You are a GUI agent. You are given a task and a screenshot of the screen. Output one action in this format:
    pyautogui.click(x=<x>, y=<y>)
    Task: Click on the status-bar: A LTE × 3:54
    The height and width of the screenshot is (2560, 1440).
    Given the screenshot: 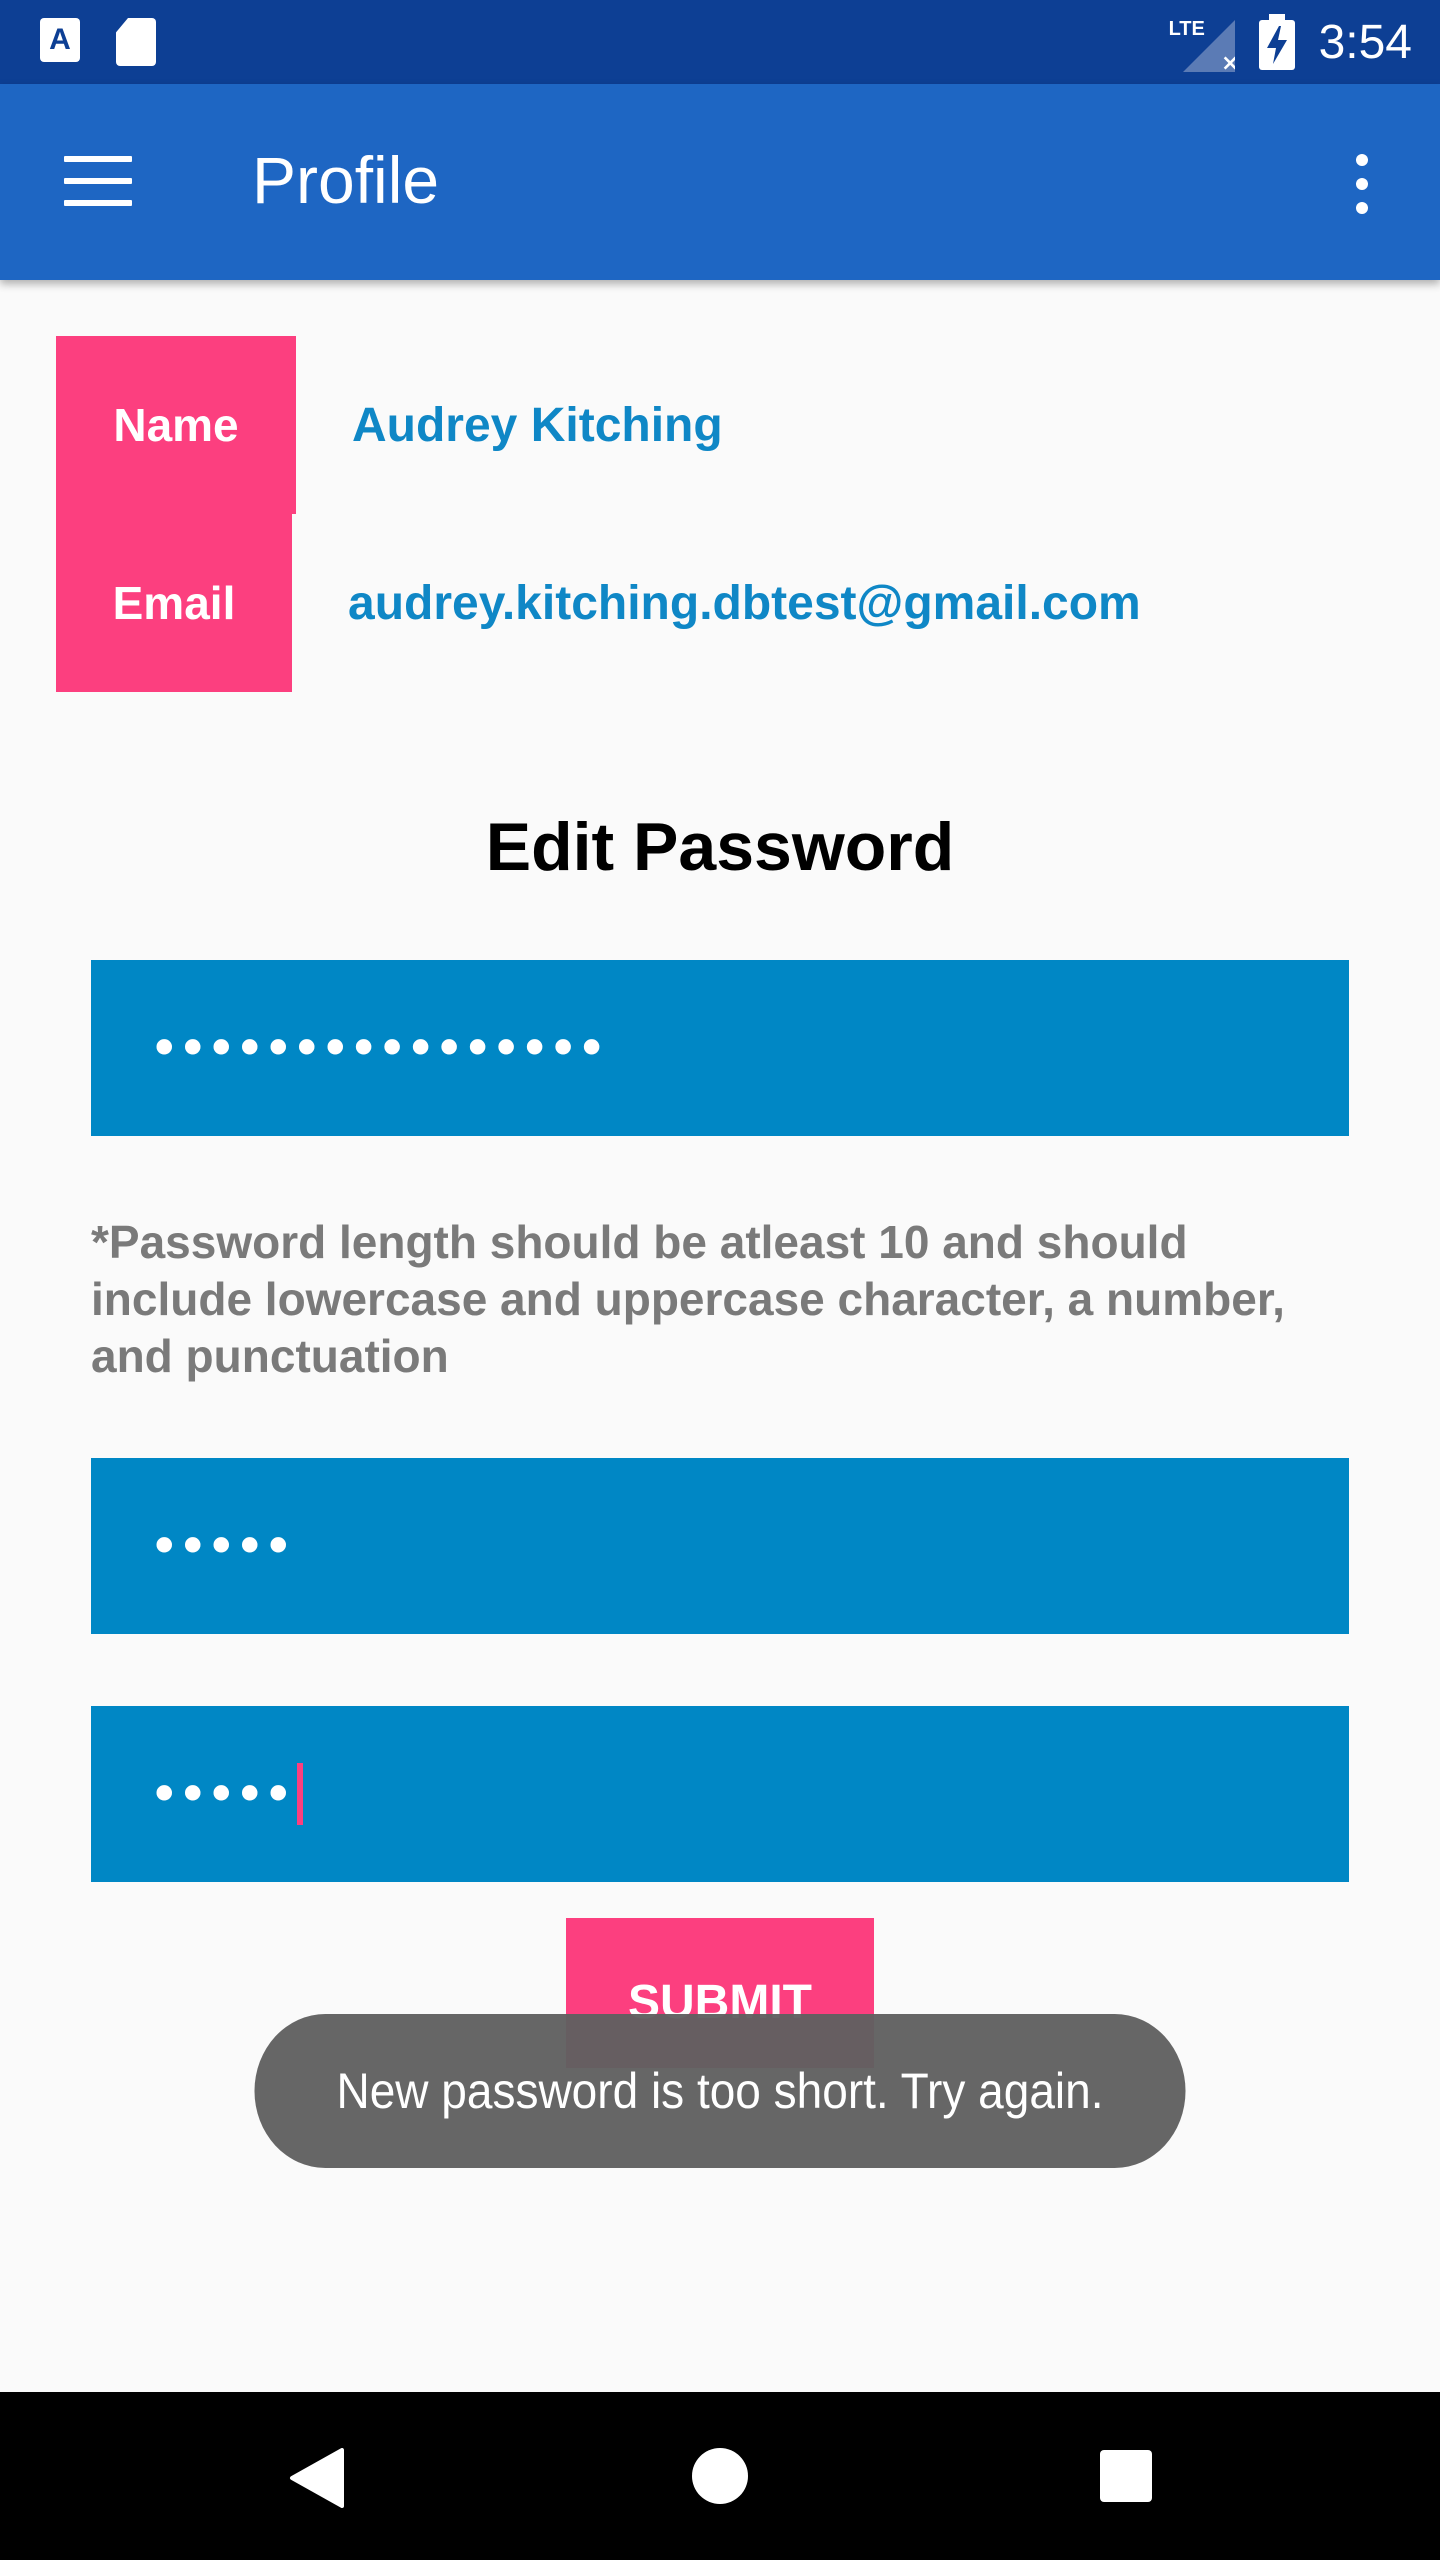 What is the action you would take?
    pyautogui.click(x=720, y=42)
    